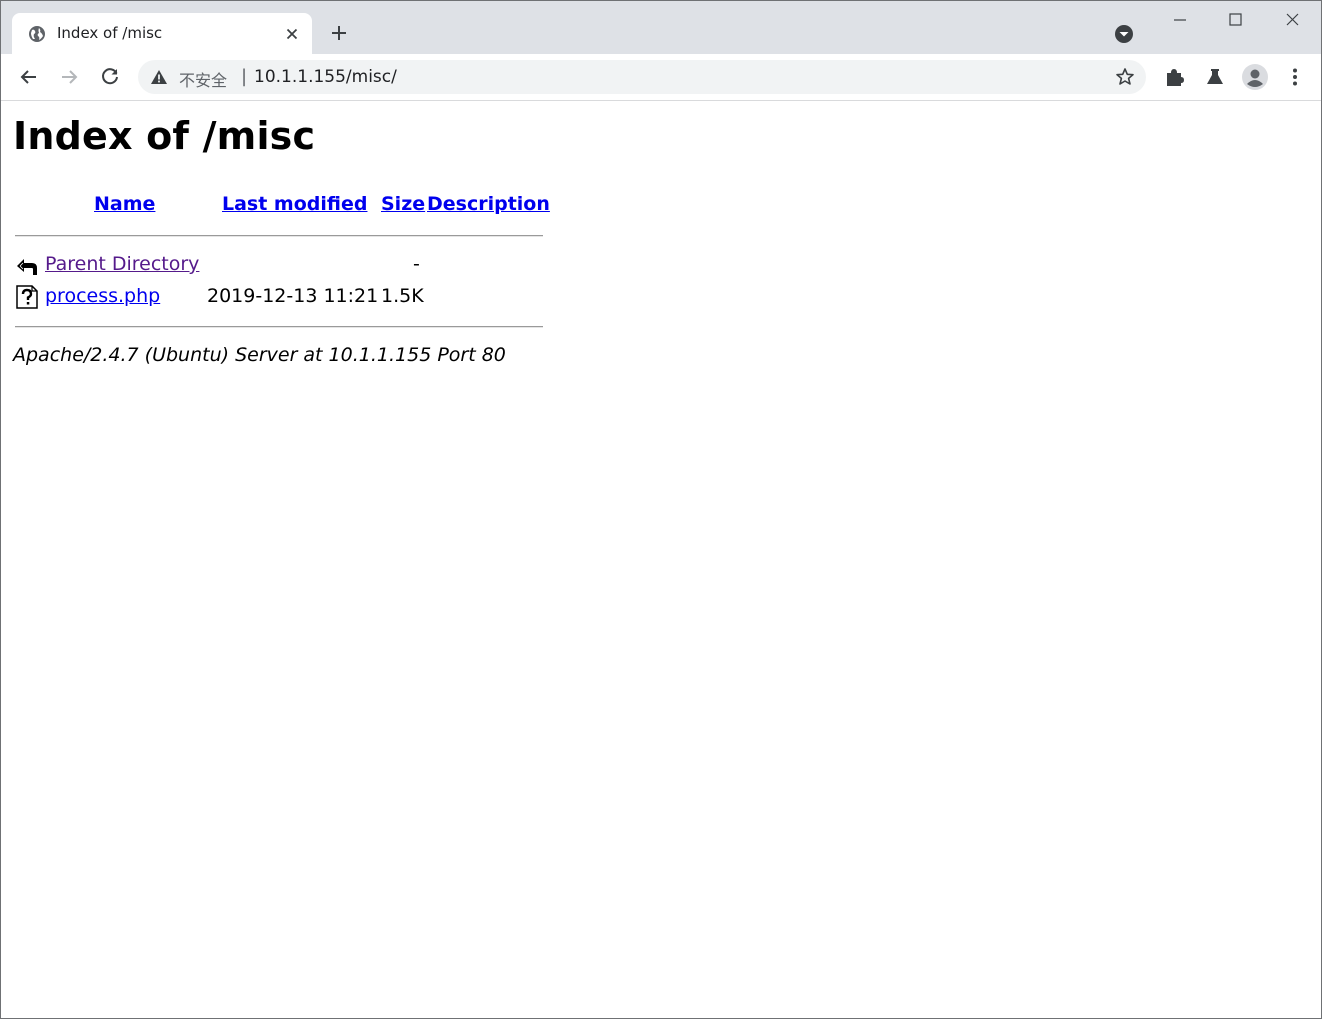 The image size is (1322, 1019). I want to click on warning-icon, so click(159, 77).